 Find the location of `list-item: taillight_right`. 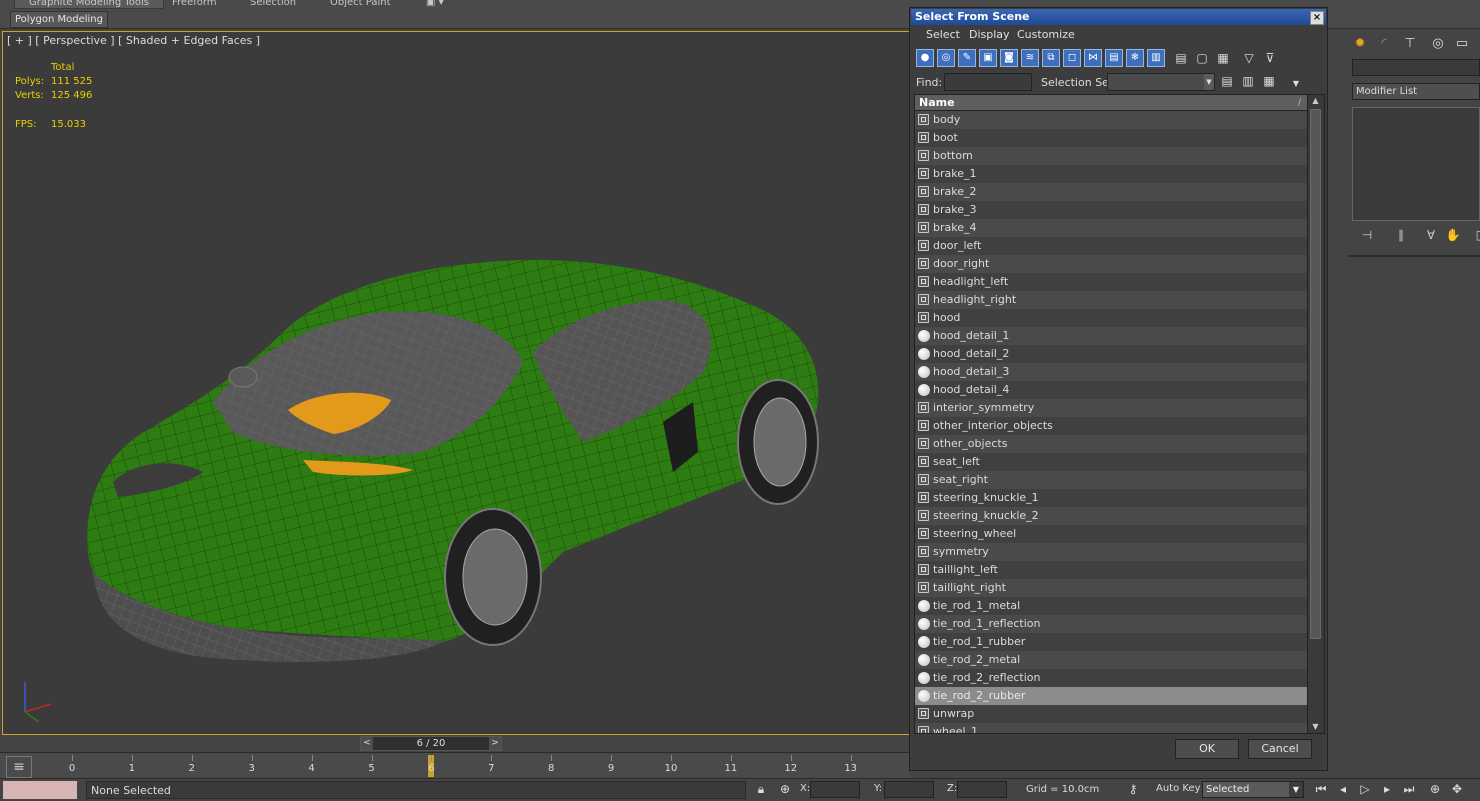

list-item: taillight_right is located at coordinates (1111, 588).